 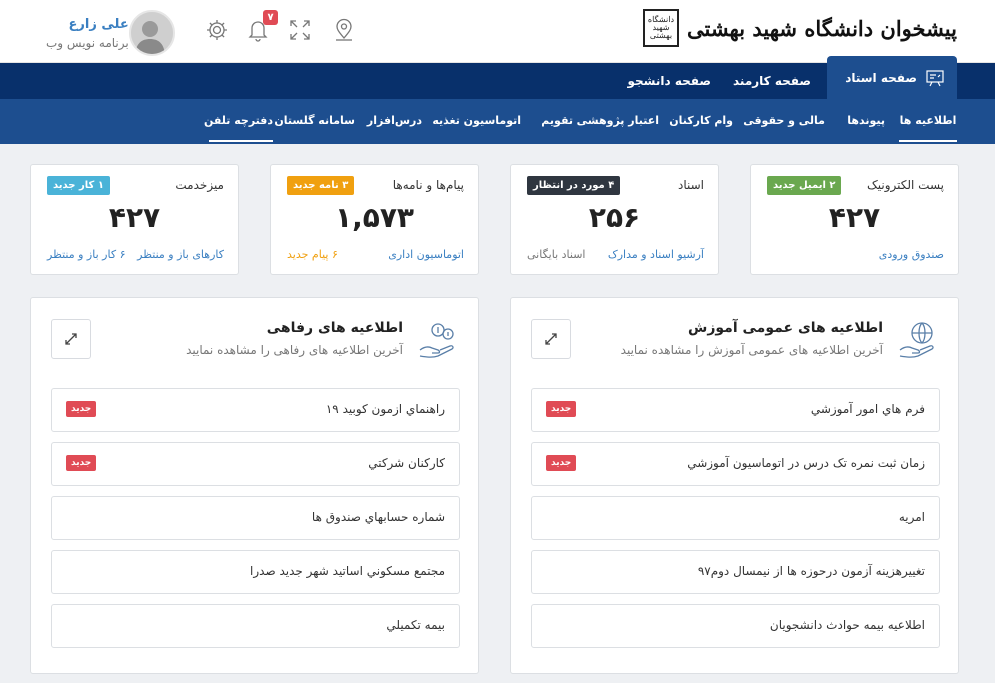 I want to click on item-text: بيمه تكميلي, so click(x=415, y=625).